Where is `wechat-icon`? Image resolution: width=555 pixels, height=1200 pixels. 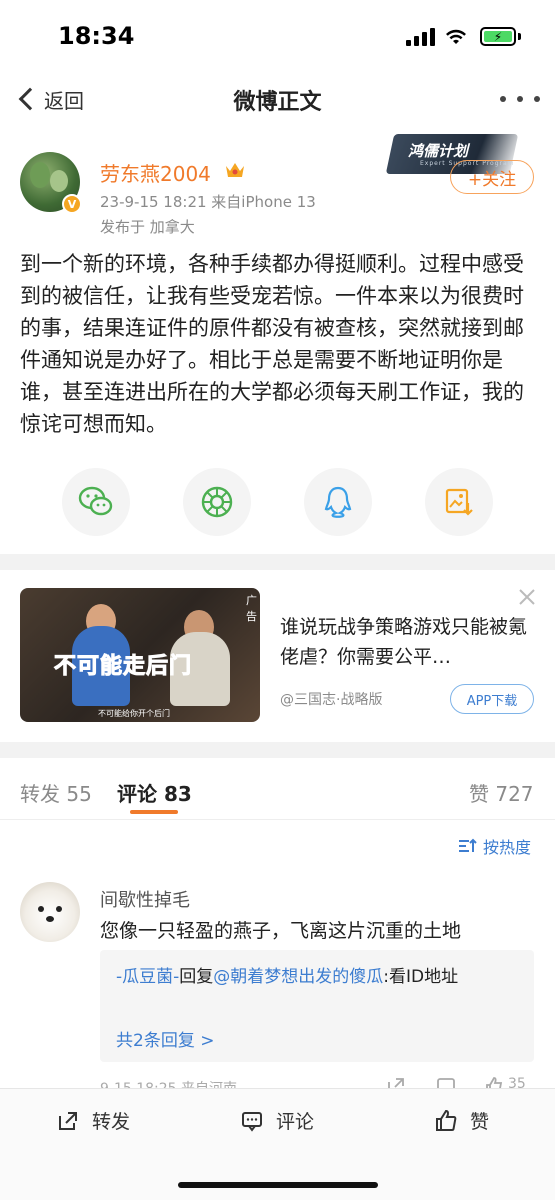
wechat-icon is located at coordinates (95, 501).